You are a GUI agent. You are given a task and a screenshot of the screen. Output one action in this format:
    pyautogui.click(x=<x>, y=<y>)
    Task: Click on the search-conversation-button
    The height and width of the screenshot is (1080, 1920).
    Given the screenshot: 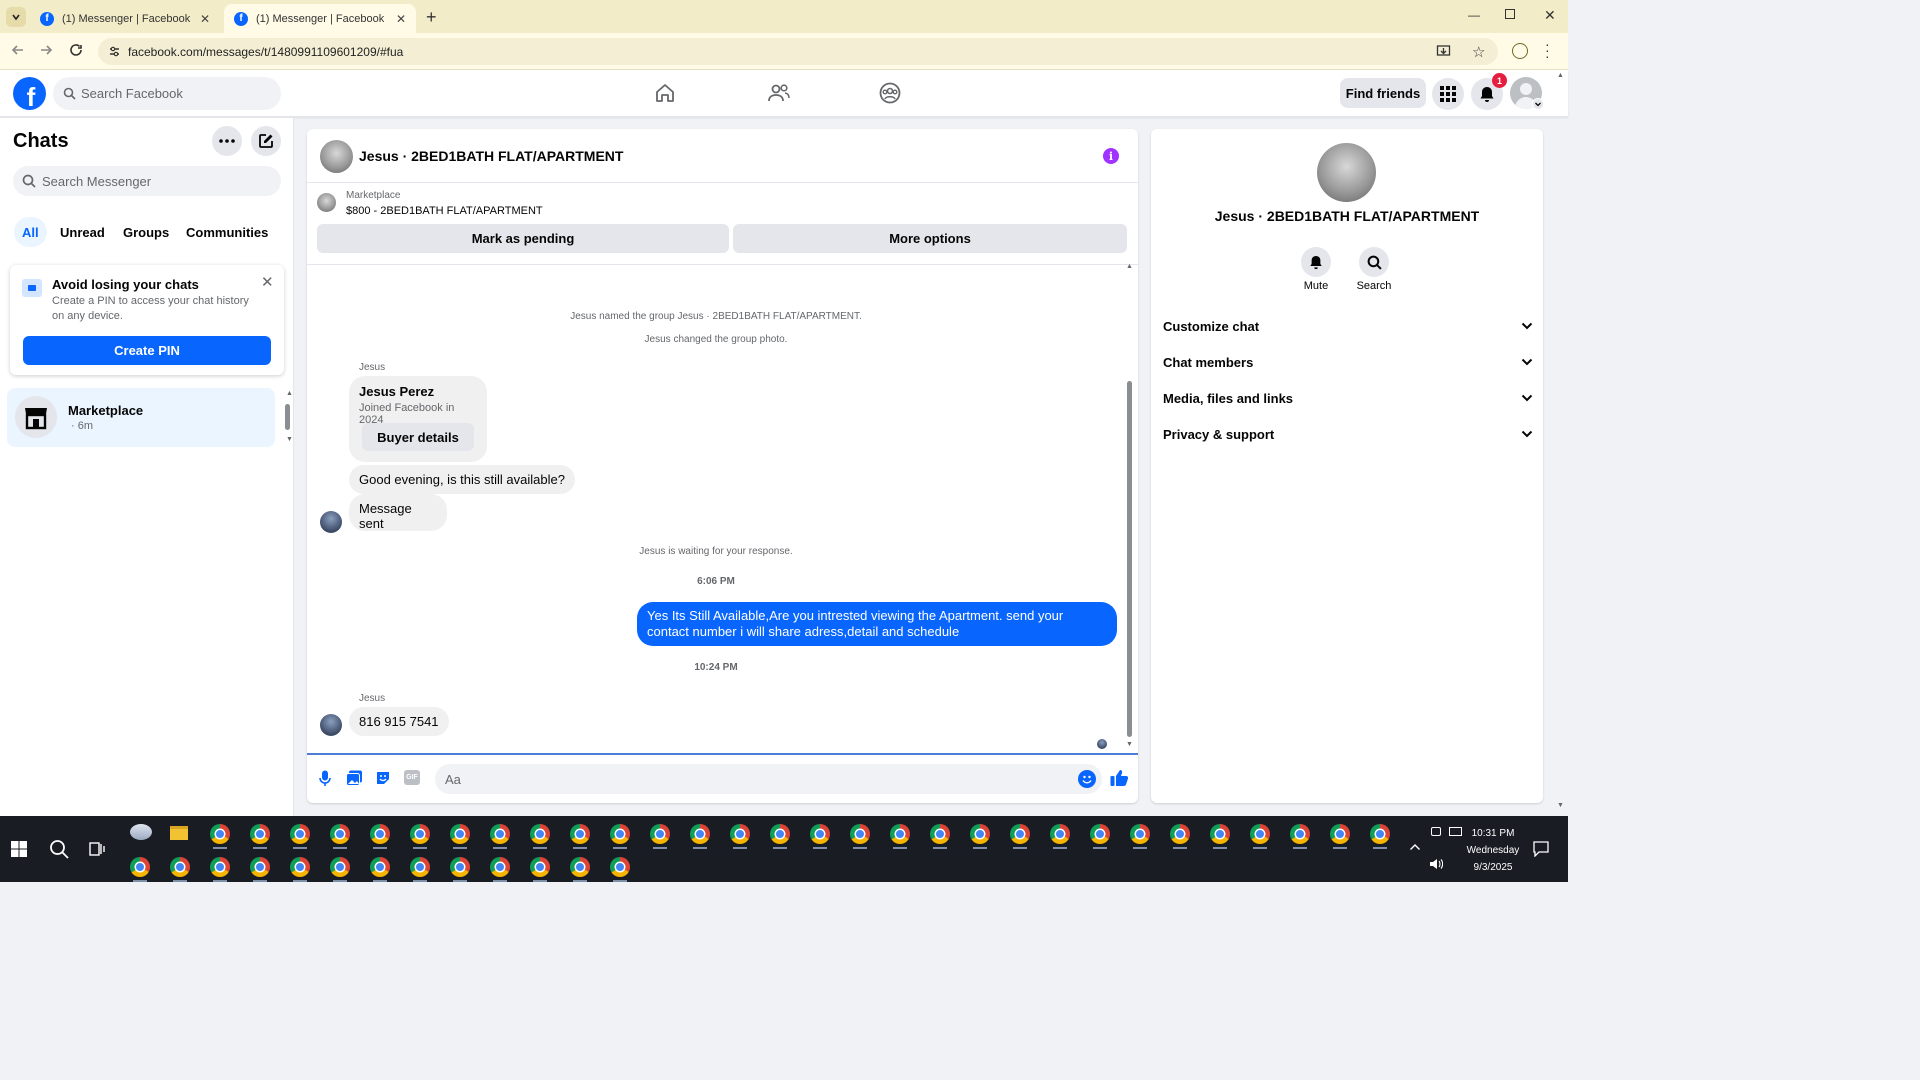 What is the action you would take?
    pyautogui.click(x=1374, y=262)
    